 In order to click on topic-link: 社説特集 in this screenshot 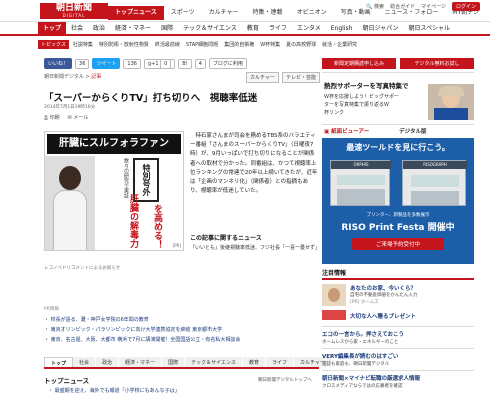, I will do `click(83, 44)`.